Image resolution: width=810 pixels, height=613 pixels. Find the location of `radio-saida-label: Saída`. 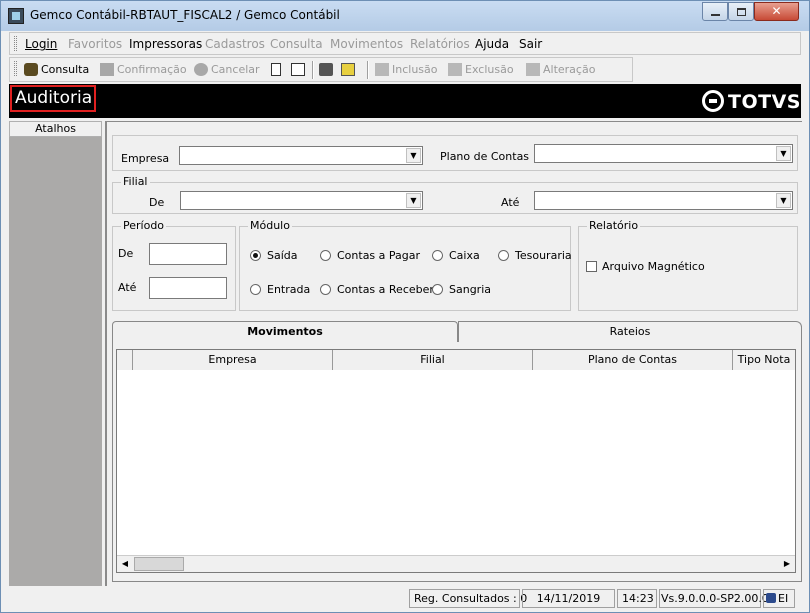

radio-saida-label: Saída is located at coordinates (282, 255).